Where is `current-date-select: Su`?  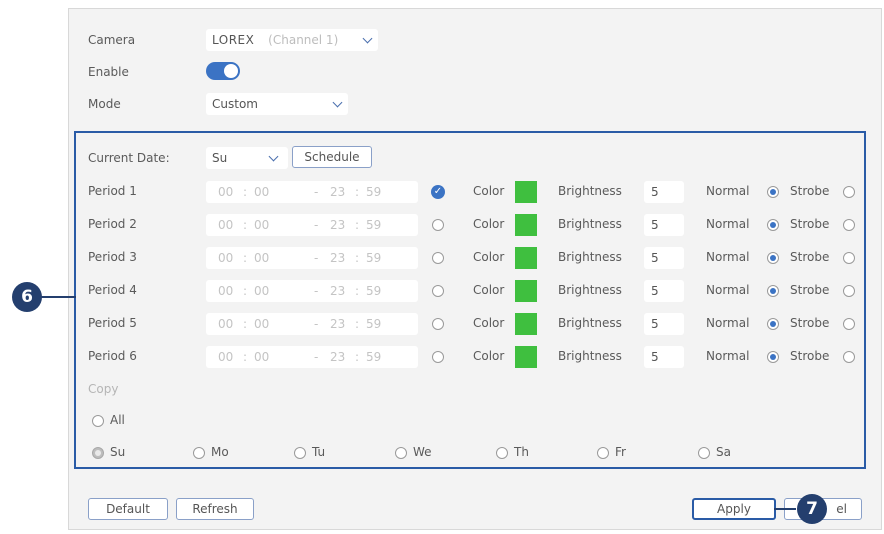
current-date-select: Su is located at coordinates (247, 158).